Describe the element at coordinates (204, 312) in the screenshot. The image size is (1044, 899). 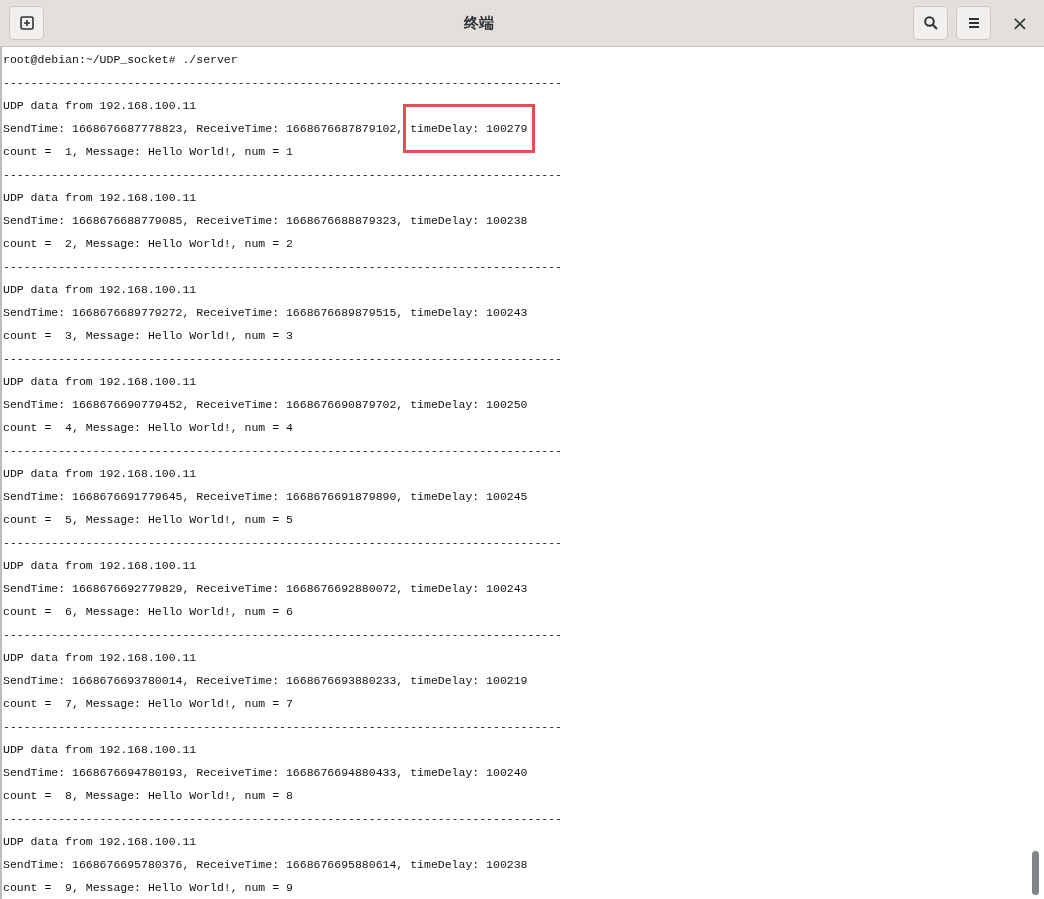
I see `output-line: SendTime: 1668676689779272, ReceiveTime: 1668676689879515,` at that location.